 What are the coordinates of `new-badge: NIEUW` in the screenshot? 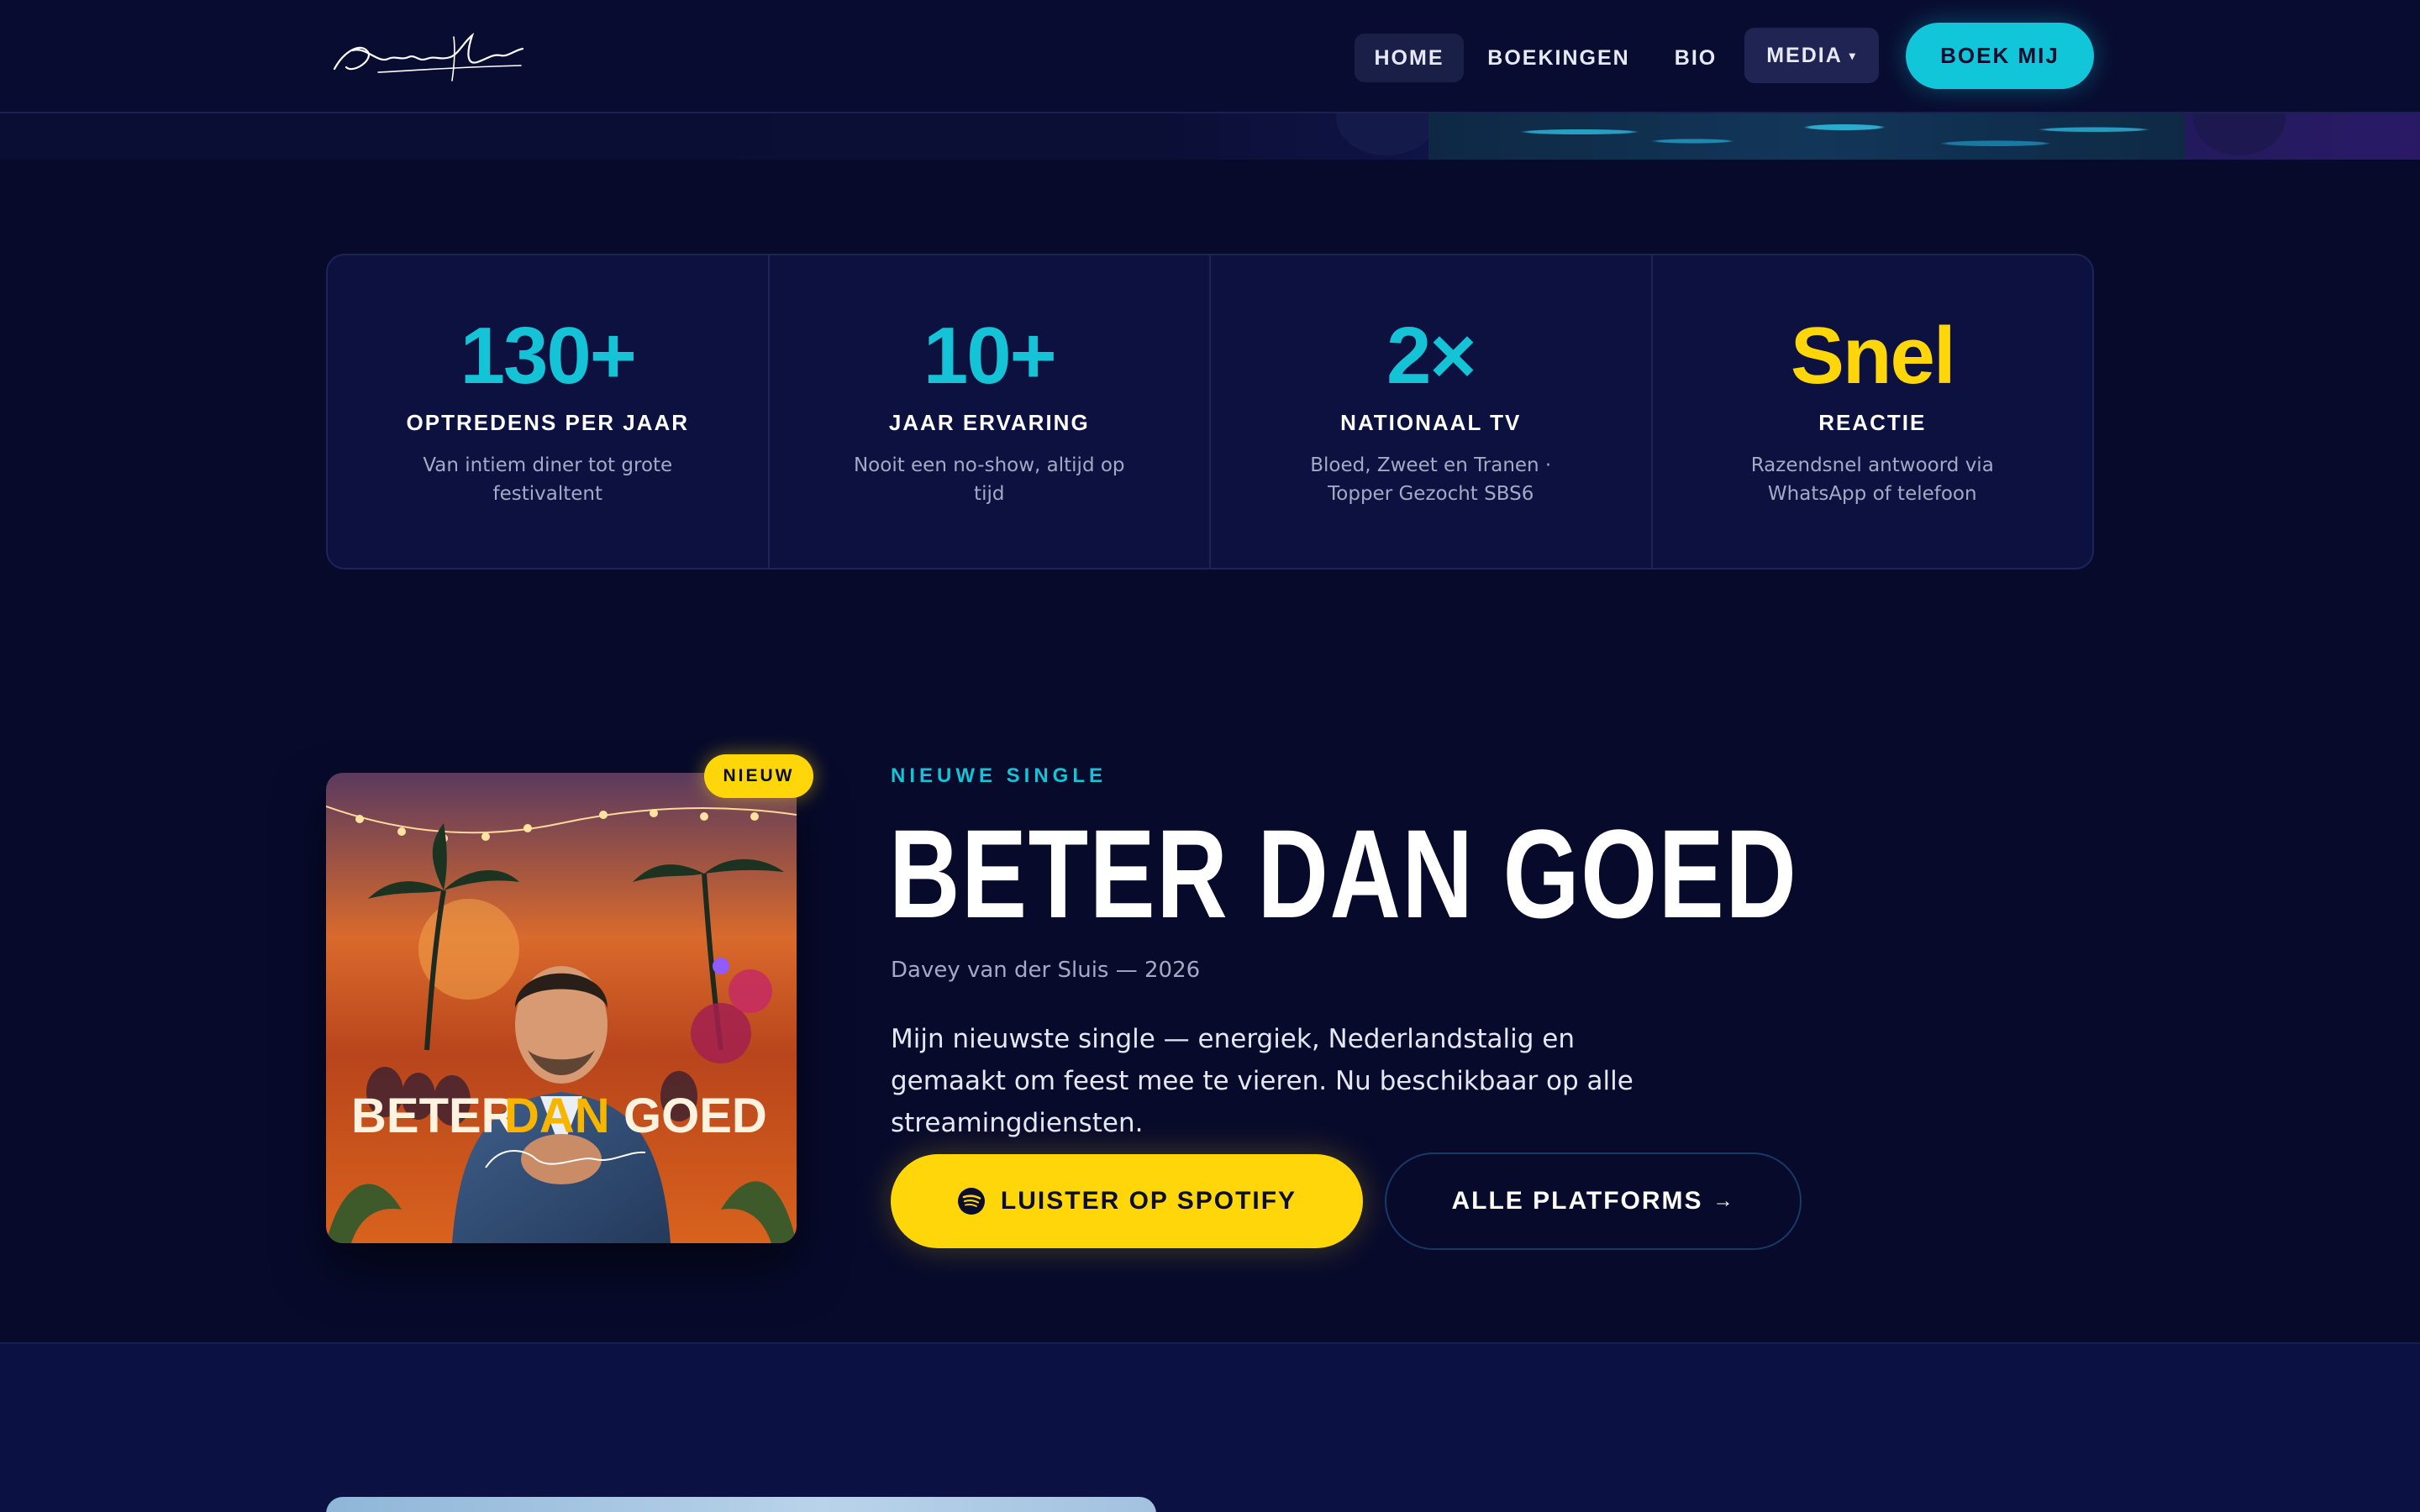 It's located at (758, 776).